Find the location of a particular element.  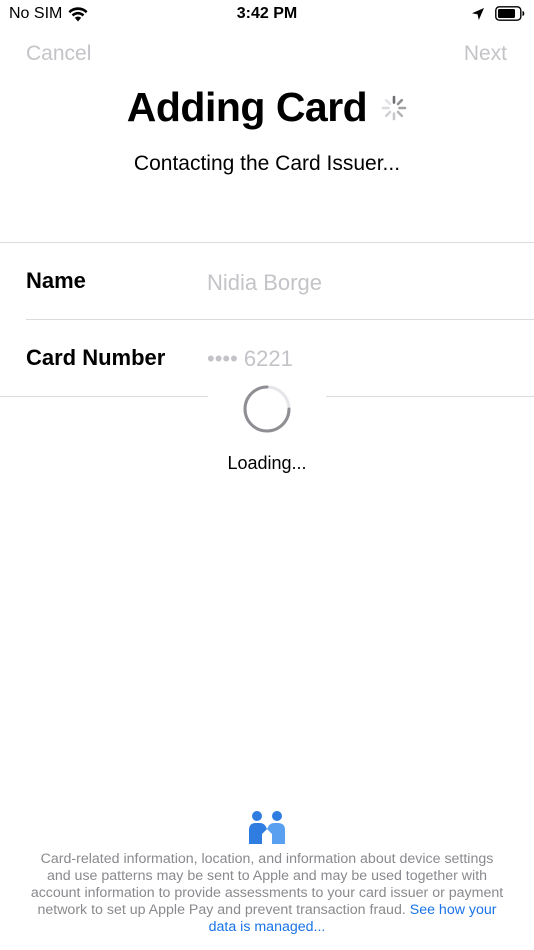

location-icon is located at coordinates (478, 13).